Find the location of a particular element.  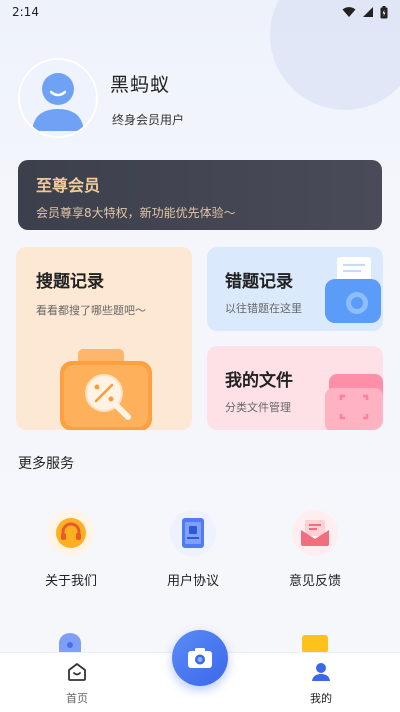

battery-icon is located at coordinates (384, 11).